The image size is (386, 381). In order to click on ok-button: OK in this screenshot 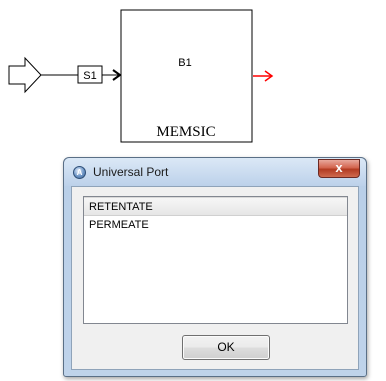, I will do `click(226, 347)`.